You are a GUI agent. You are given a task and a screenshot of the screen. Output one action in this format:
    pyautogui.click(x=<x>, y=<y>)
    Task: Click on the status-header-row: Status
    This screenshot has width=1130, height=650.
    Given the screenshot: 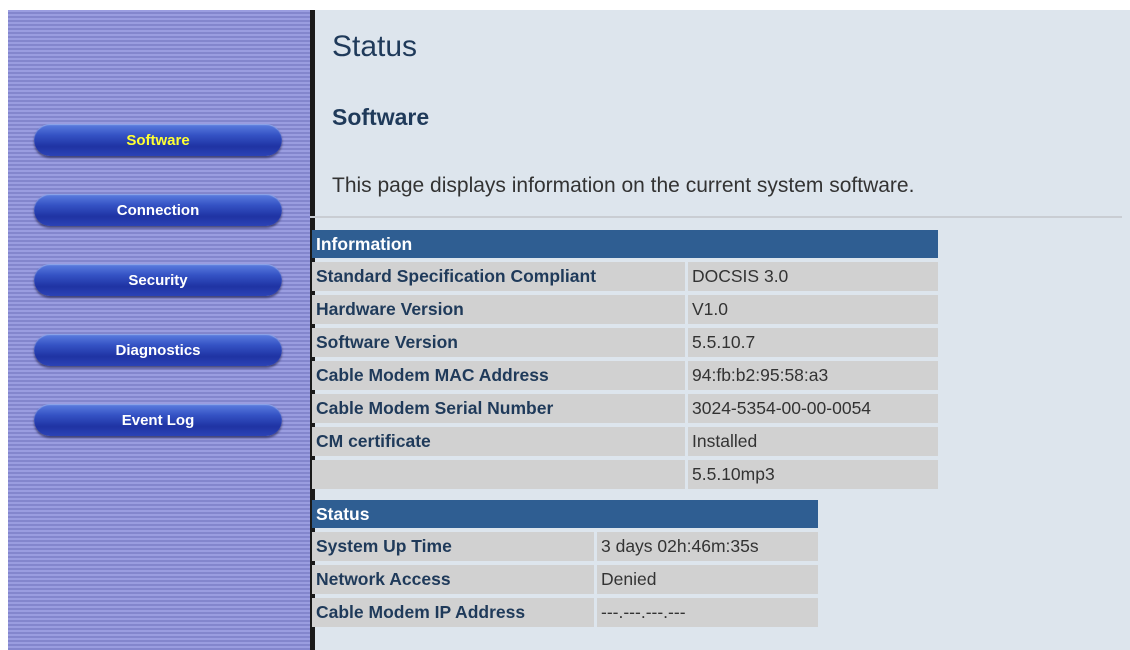 What is the action you would take?
    pyautogui.click(x=565, y=514)
    